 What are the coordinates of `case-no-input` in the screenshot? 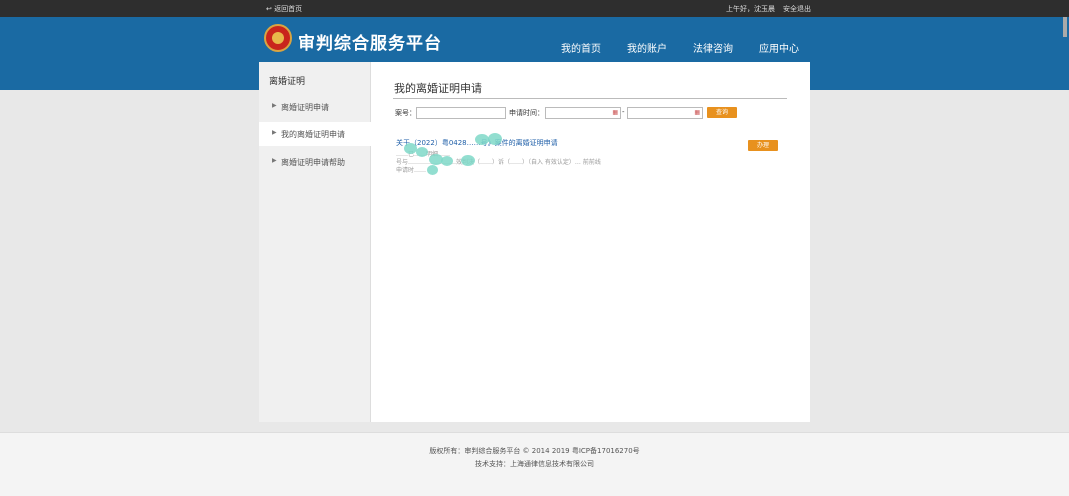 It's located at (461, 113).